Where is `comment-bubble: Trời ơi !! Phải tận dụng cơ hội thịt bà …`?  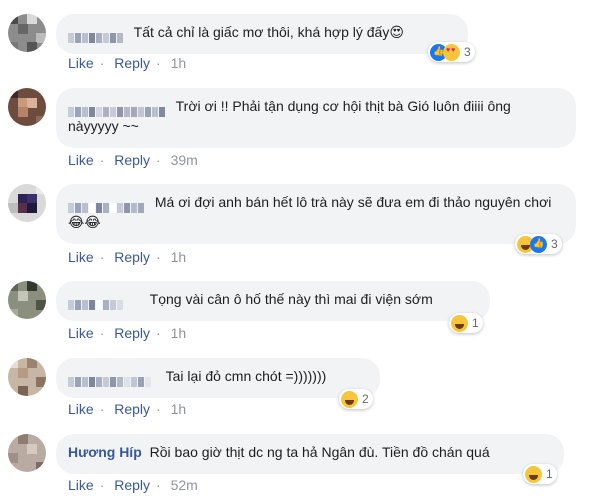
comment-bubble: Trời ơi !! Phải tận dụng cơ hội thịt bà … is located at coordinates (316, 118).